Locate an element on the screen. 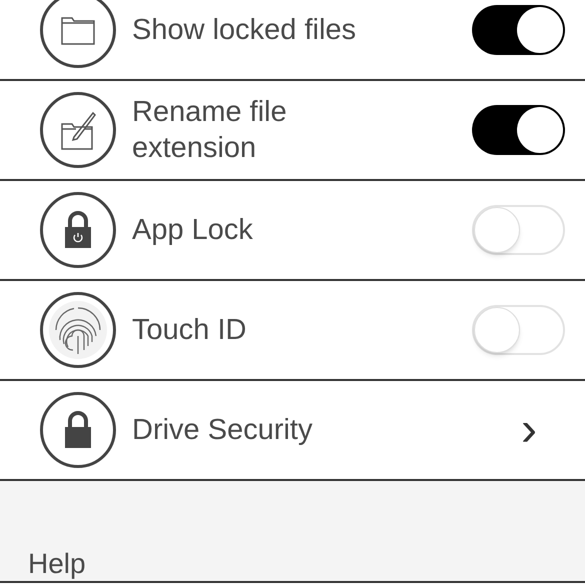 This screenshot has width=585, height=585. section-header: Help is located at coordinates (57, 564).